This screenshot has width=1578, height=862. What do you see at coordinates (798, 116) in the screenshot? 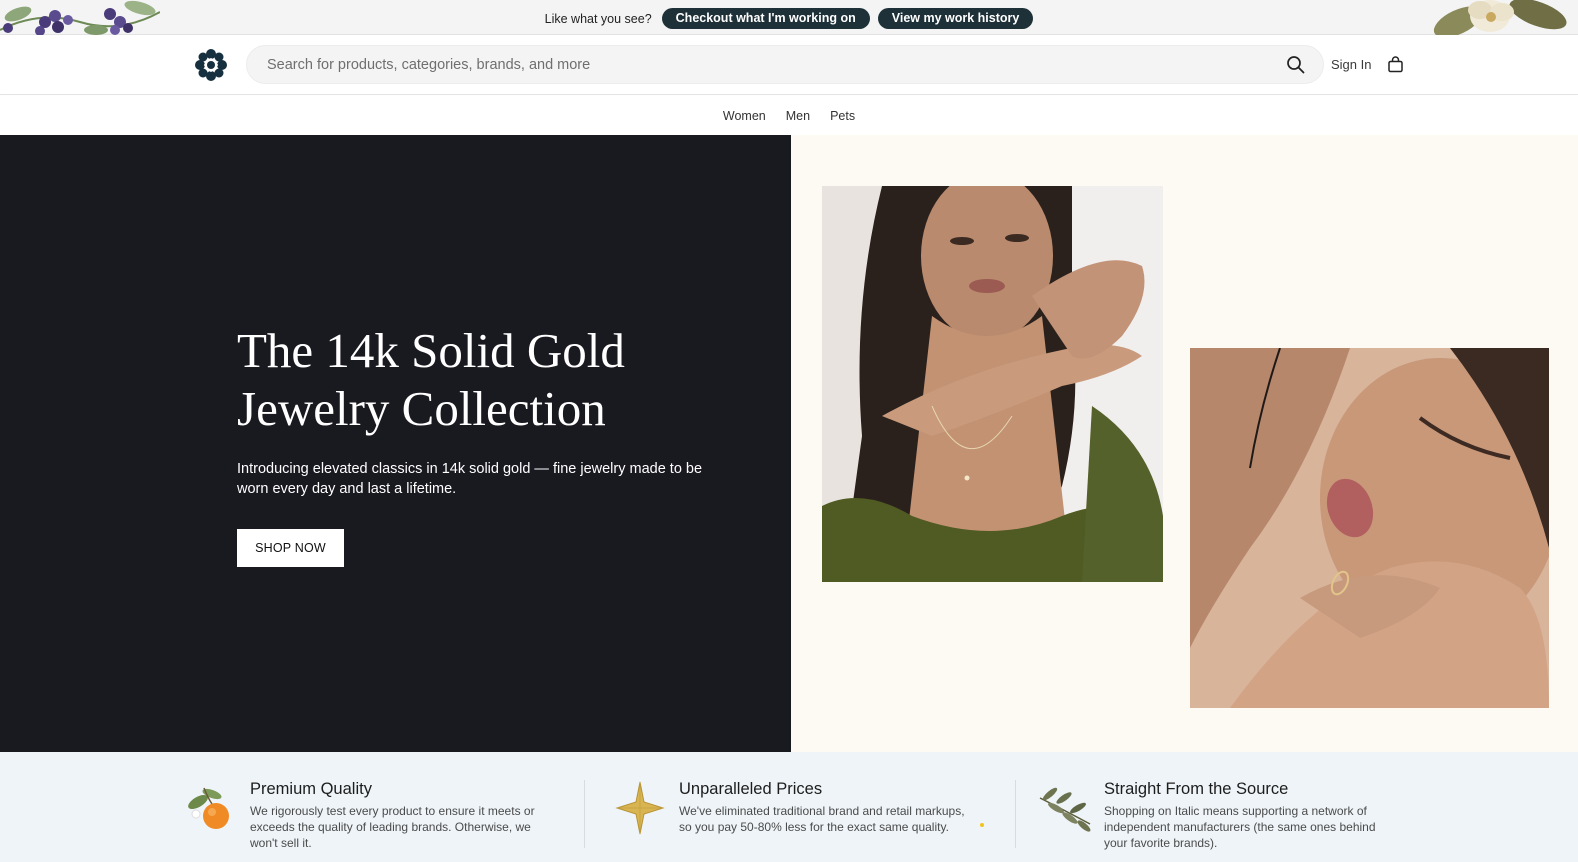
I see `nav-item-men: Men` at bounding box center [798, 116].